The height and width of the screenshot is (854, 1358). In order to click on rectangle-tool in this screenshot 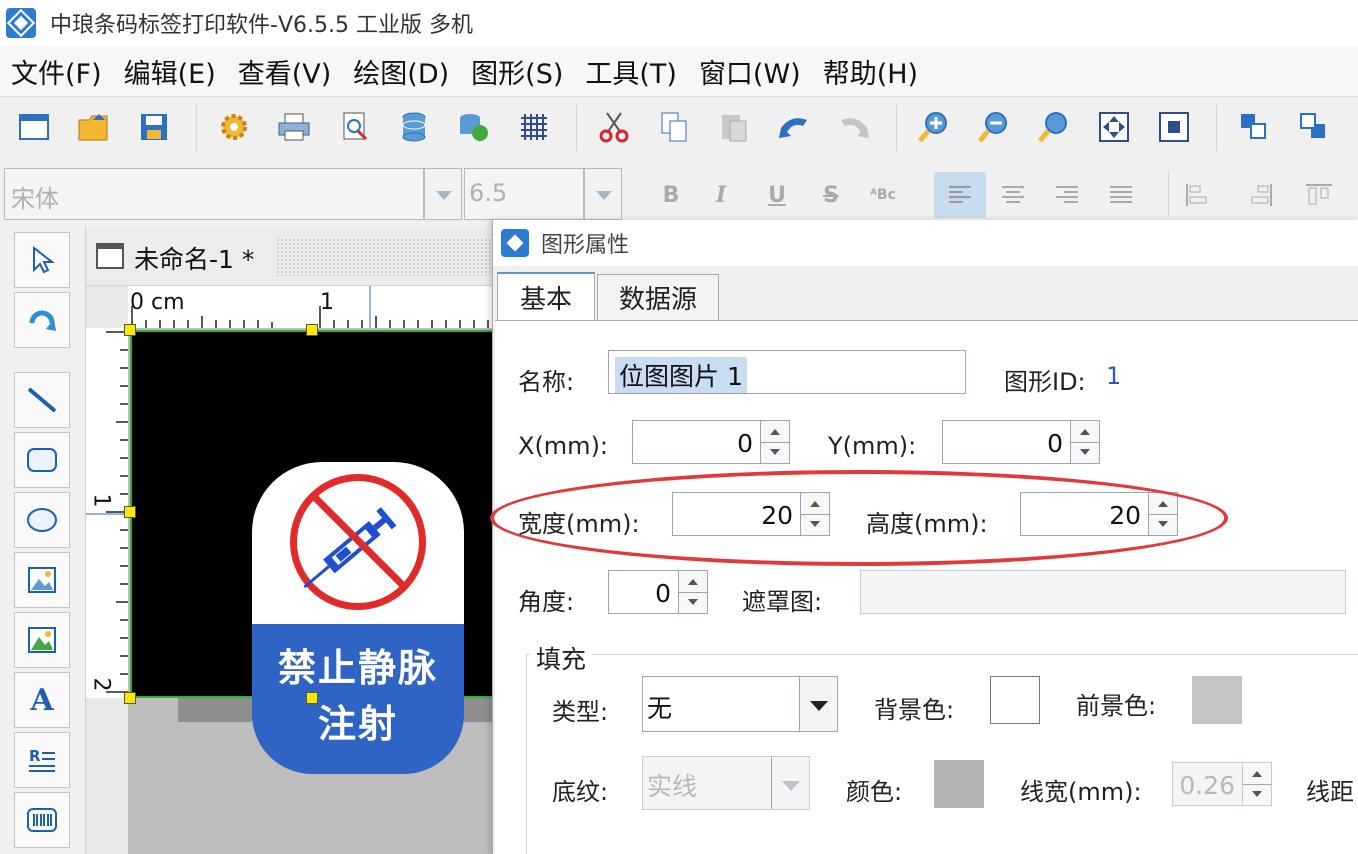, I will do `click(42, 460)`.